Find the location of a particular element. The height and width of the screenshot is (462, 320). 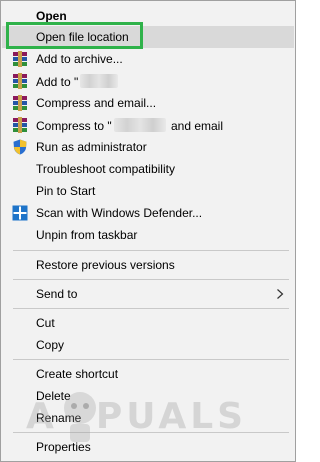

menu-item-create-shortcut: Create shortcut is located at coordinates (148, 374).